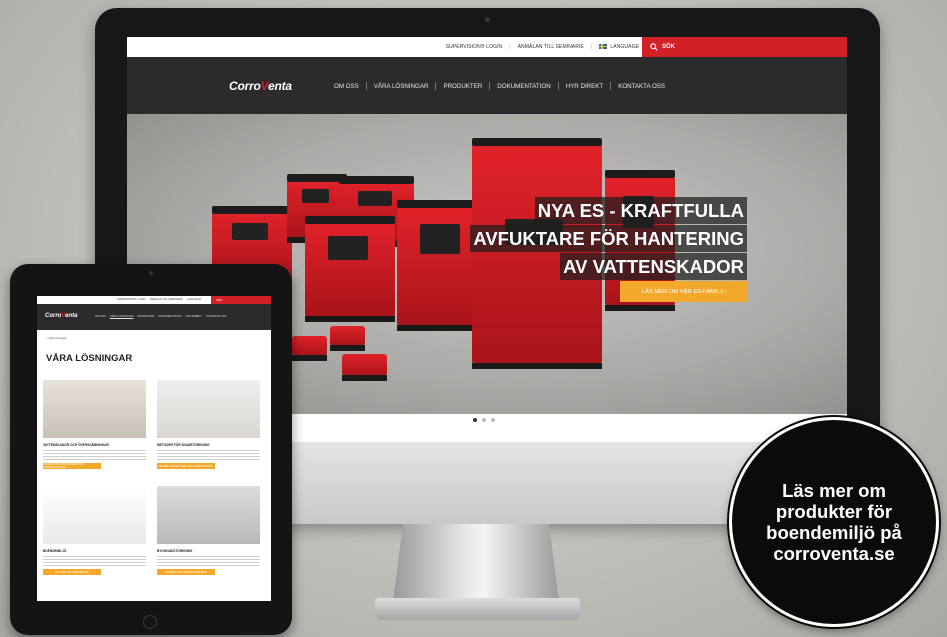 The height and width of the screenshot is (637, 947). Describe the element at coordinates (151, 273) in the screenshot. I see `ipad-camera` at that location.